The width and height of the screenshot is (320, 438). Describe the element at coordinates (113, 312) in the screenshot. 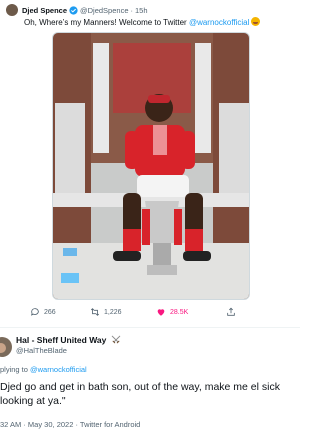

I see `retweet-count: 1,226` at that location.